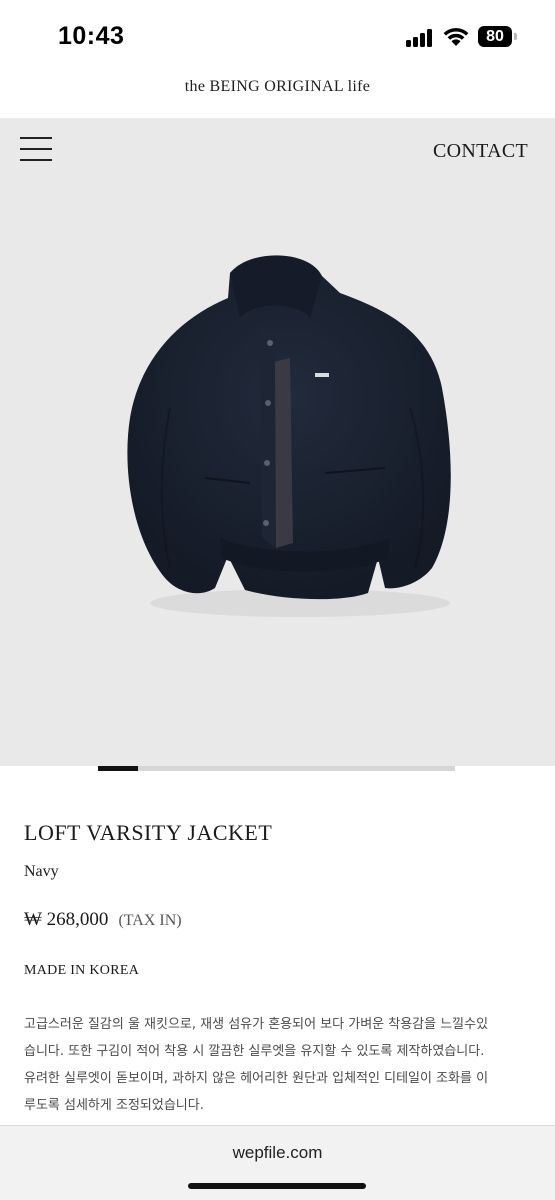  I want to click on wifi-icon, so click(456, 37).